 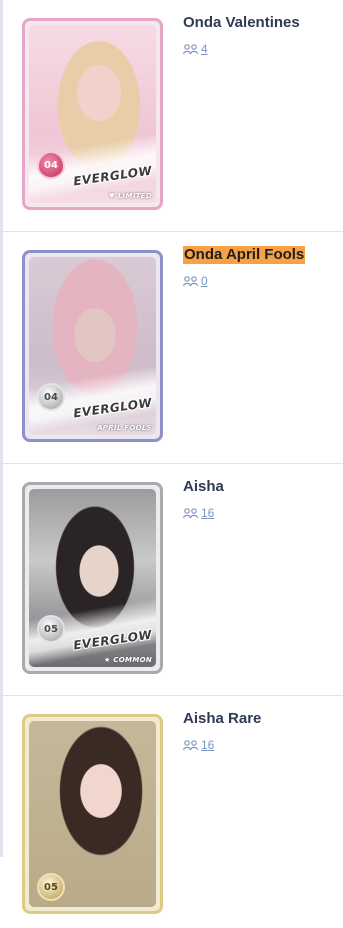 What do you see at coordinates (204, 281) in the screenshot?
I see `owners-link: 0` at bounding box center [204, 281].